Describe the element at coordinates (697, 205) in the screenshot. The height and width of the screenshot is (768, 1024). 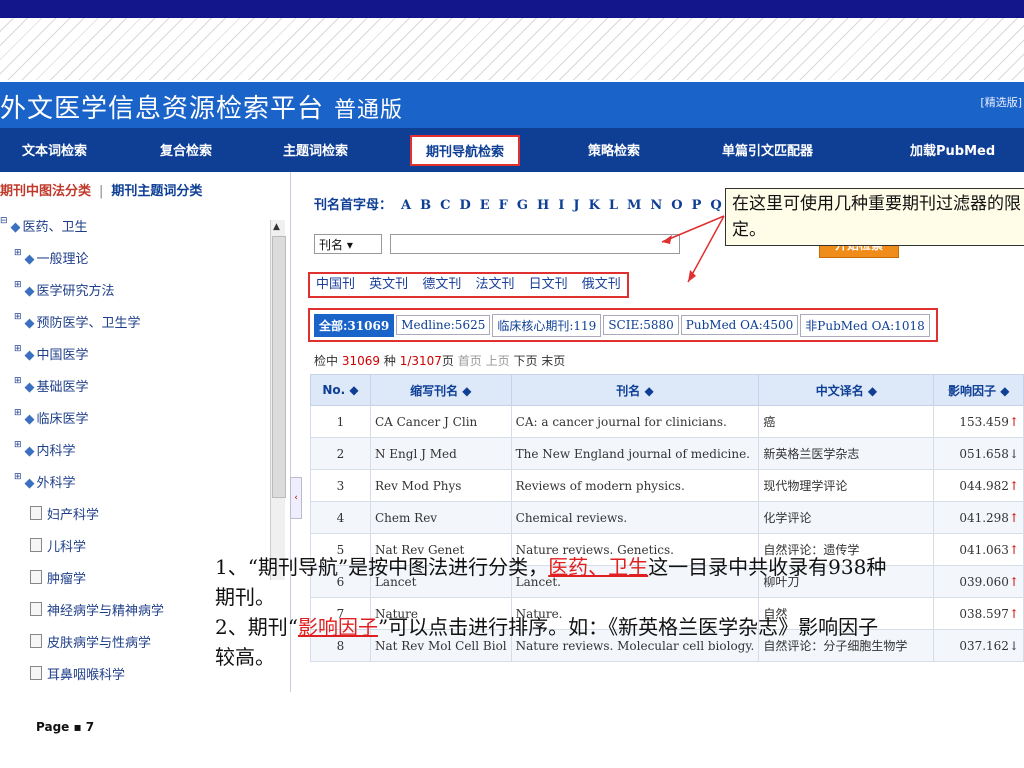
I see `letter-link: P` at that location.